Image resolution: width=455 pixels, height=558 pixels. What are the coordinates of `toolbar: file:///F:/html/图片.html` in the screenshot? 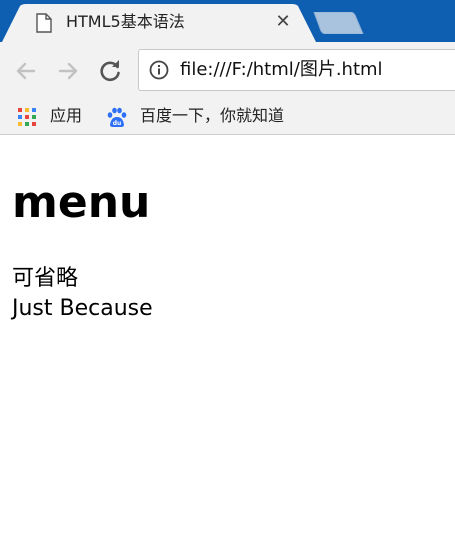 It's located at (227, 70).